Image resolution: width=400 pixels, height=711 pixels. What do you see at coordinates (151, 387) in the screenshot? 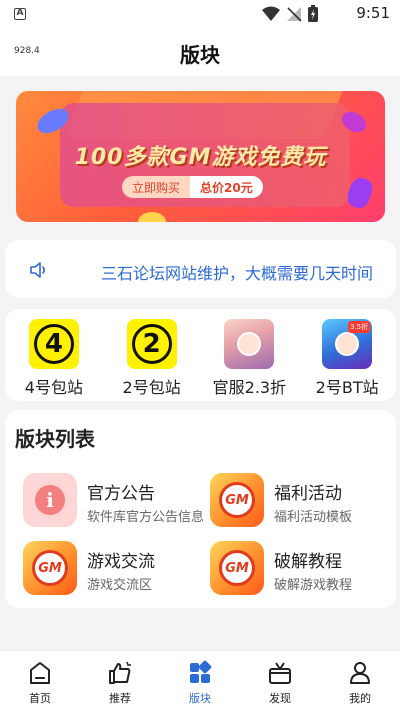
I see `quick-link-label: 2号包站` at bounding box center [151, 387].